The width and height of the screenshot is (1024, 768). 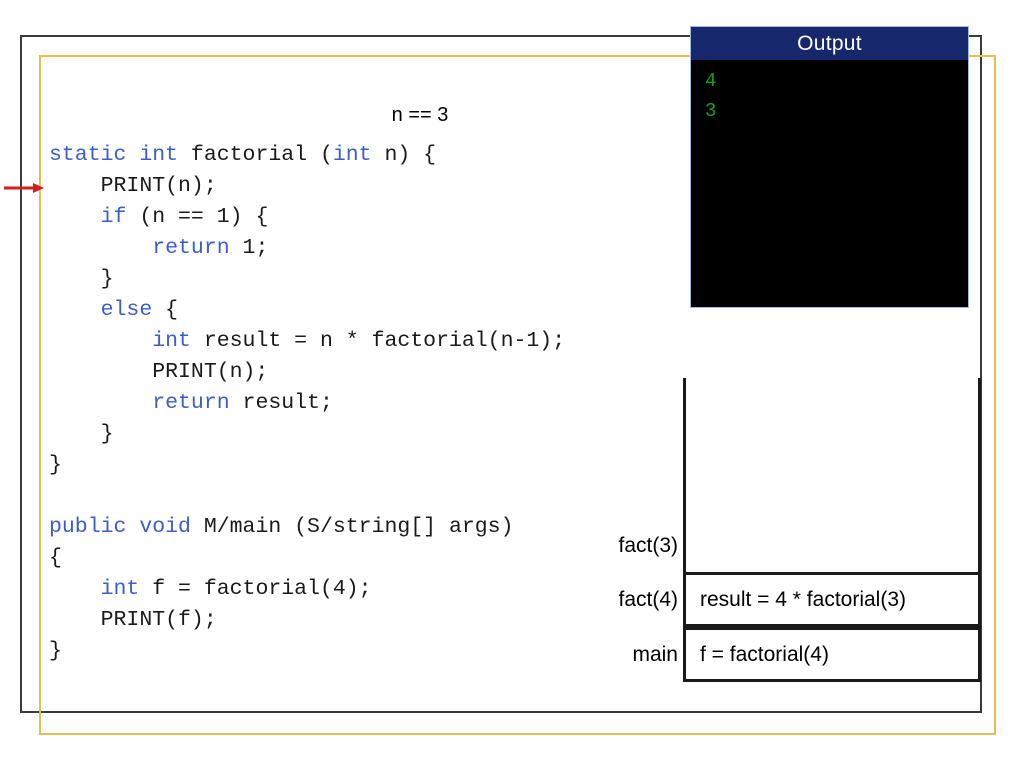 What do you see at coordinates (113, 217) in the screenshot?
I see `code-keyword: if` at bounding box center [113, 217].